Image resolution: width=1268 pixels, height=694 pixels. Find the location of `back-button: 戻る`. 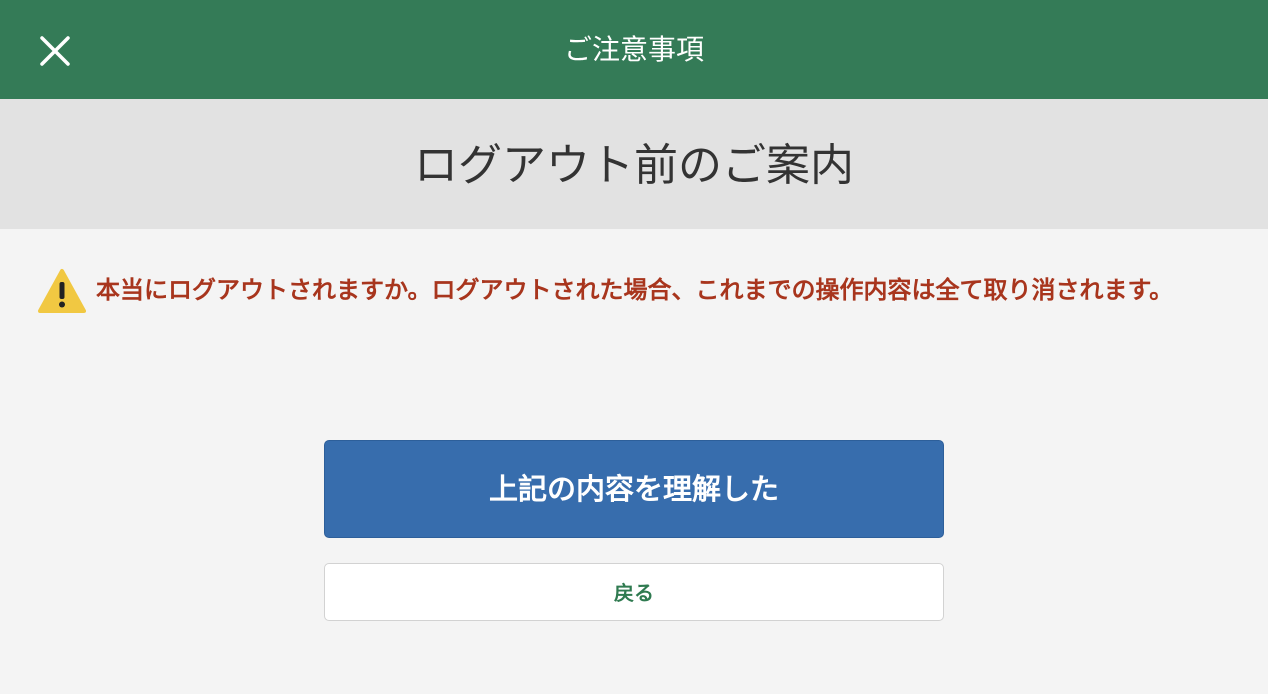

back-button: 戻る is located at coordinates (634, 592).